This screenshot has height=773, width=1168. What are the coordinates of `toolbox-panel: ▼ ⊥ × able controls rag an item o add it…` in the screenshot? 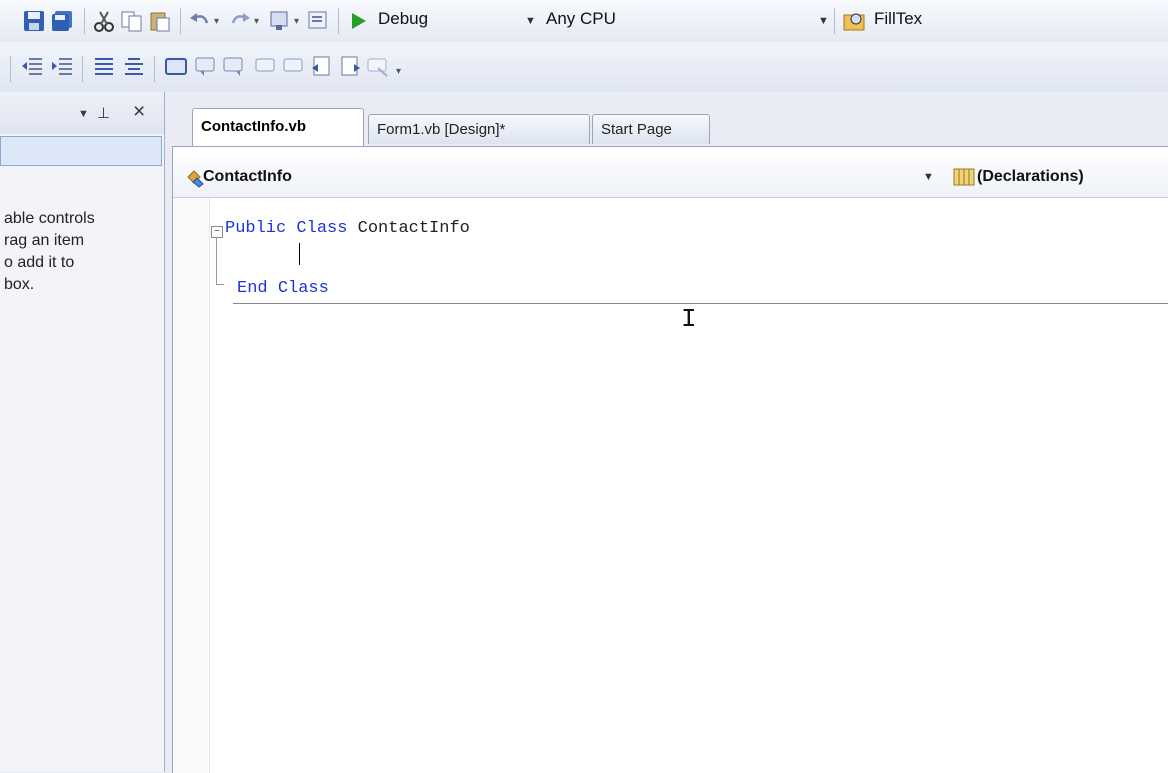 It's located at (82, 432).